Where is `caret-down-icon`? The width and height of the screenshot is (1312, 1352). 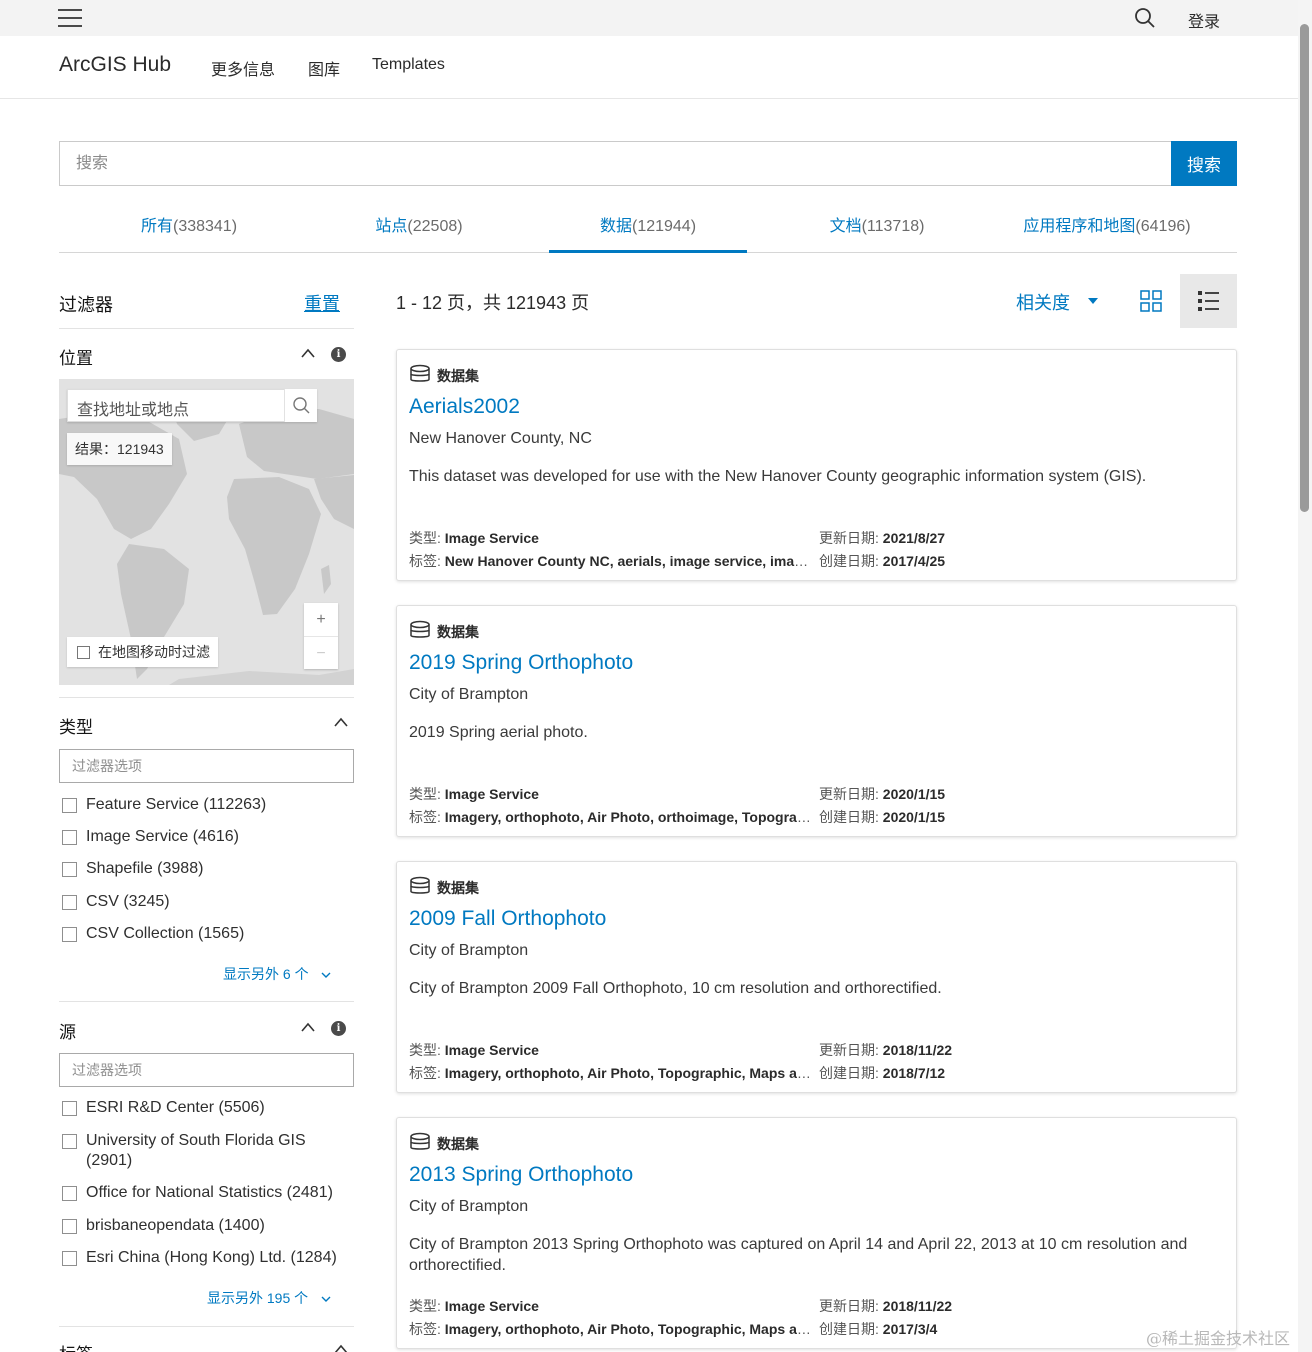 caret-down-icon is located at coordinates (1093, 301).